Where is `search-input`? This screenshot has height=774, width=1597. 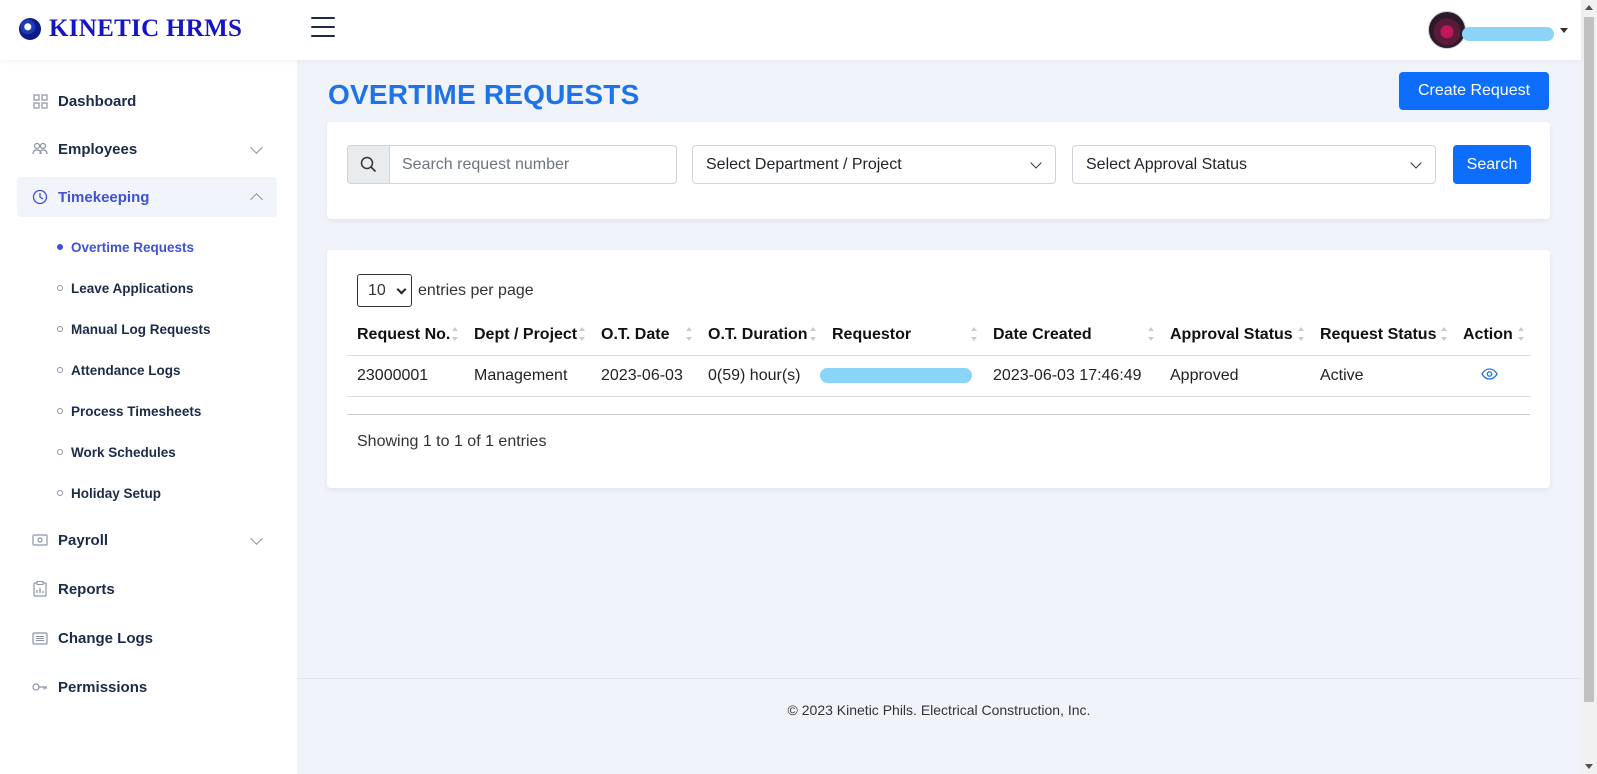 search-input is located at coordinates (533, 164).